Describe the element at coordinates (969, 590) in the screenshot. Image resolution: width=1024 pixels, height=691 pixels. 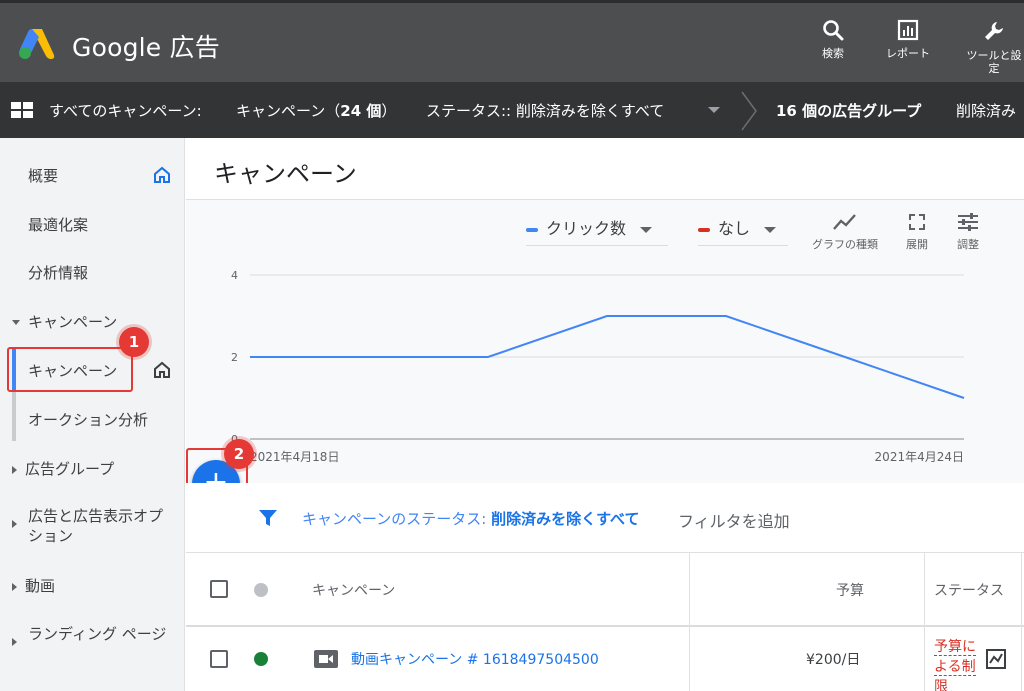
I see `column-header-status: ステータス` at that location.